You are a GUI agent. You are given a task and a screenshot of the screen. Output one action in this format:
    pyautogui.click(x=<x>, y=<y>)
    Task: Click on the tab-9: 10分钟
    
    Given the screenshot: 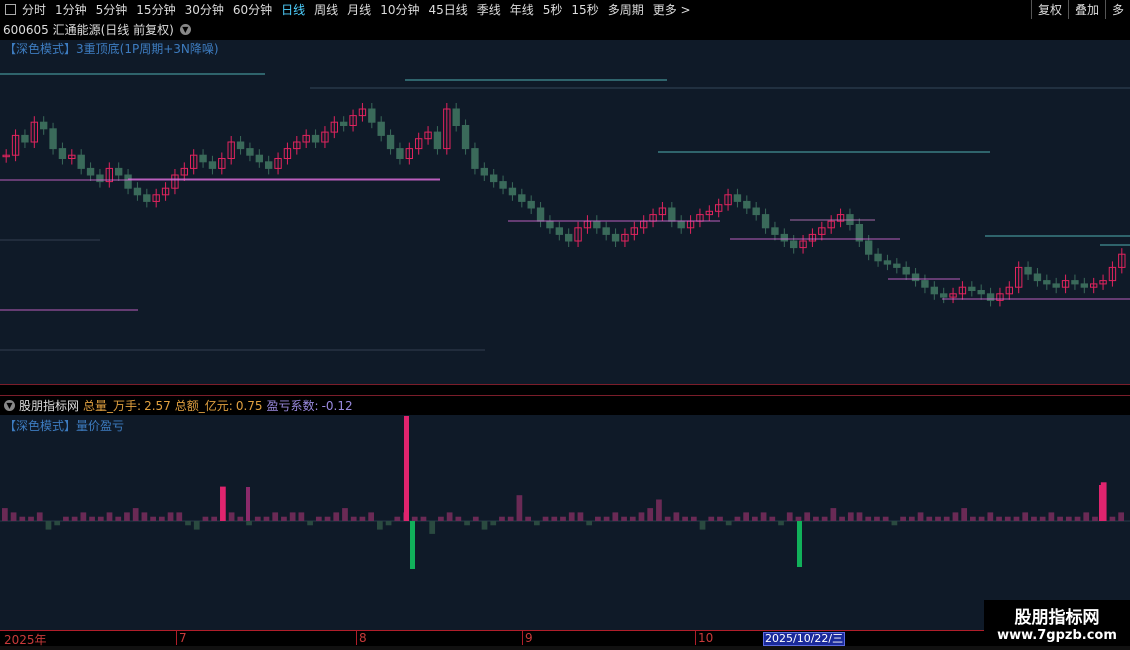 What is the action you would take?
    pyautogui.click(x=399, y=9)
    